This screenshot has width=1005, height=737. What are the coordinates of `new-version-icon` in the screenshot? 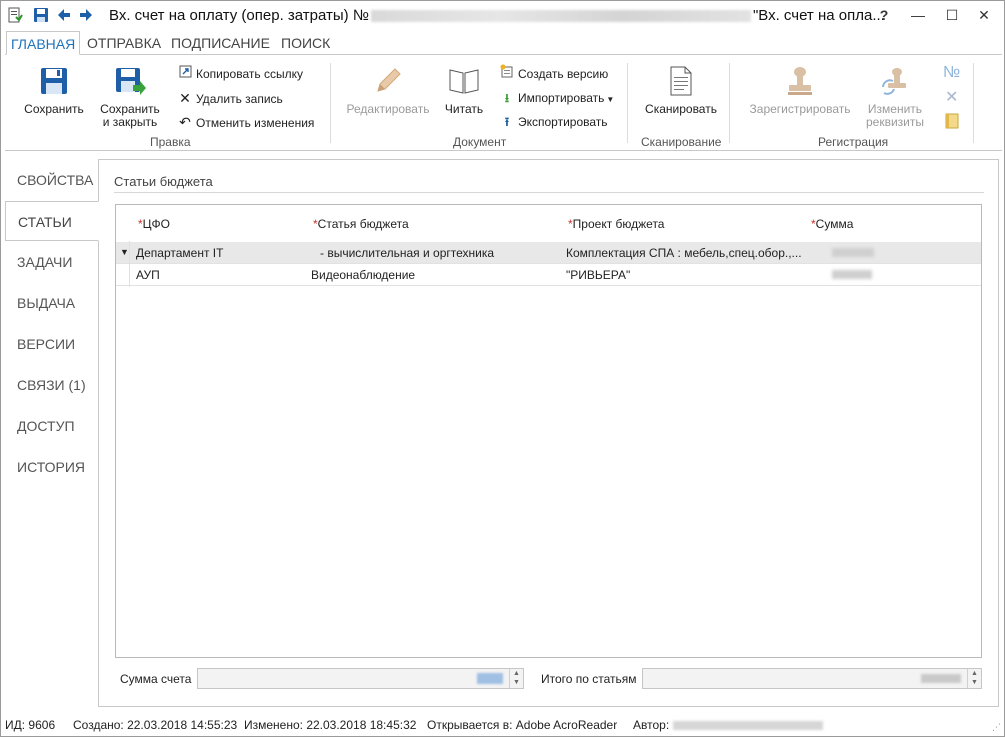 It's located at (507, 74).